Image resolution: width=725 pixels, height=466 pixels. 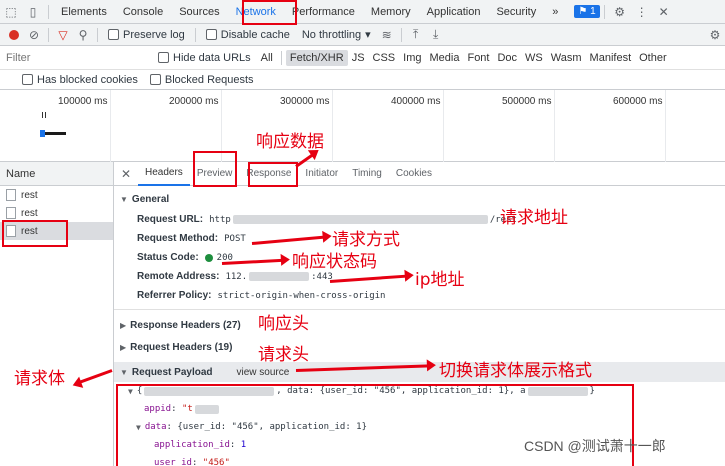 I want to click on referrer-policy-key: Referrer Policy:, so click(x=174, y=295).